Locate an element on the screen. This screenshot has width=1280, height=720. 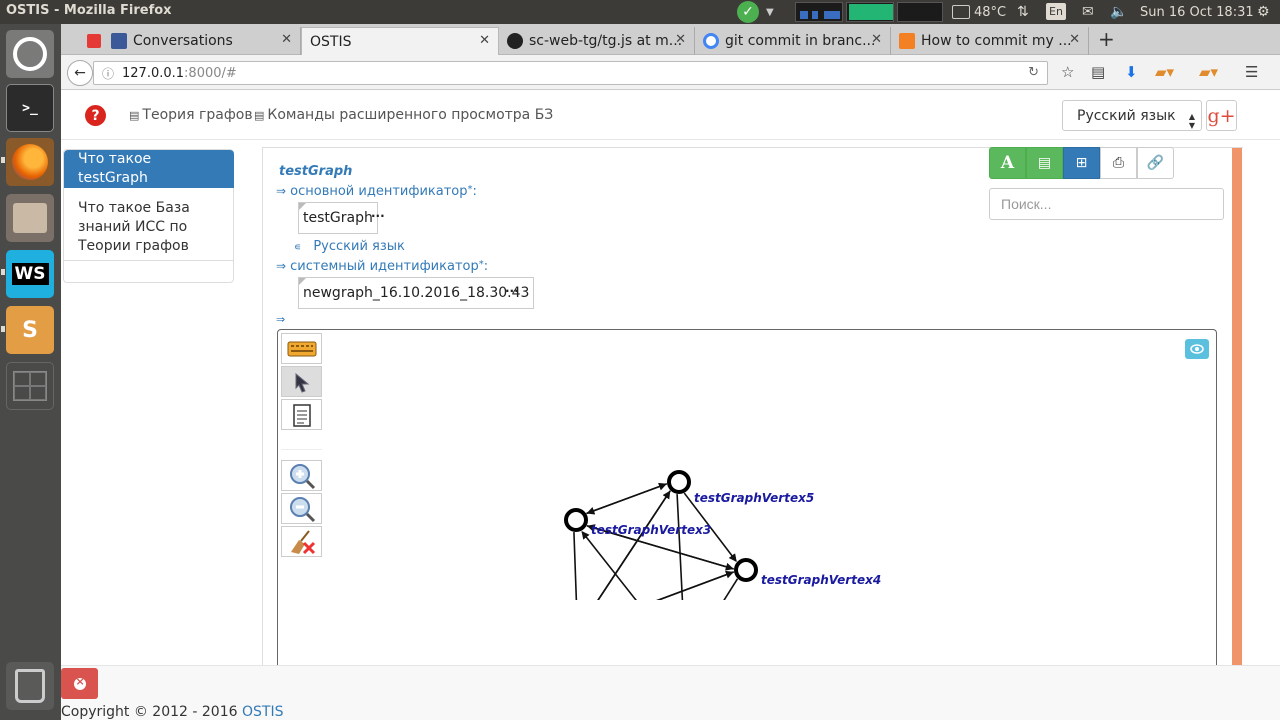
cpu-monitor-icon is located at coordinates (920, 12).